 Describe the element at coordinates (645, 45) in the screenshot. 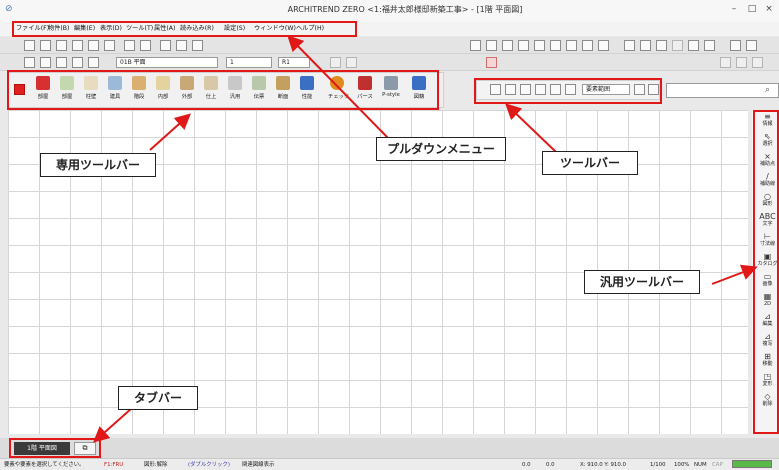

I see `triangle-down-icon` at that location.